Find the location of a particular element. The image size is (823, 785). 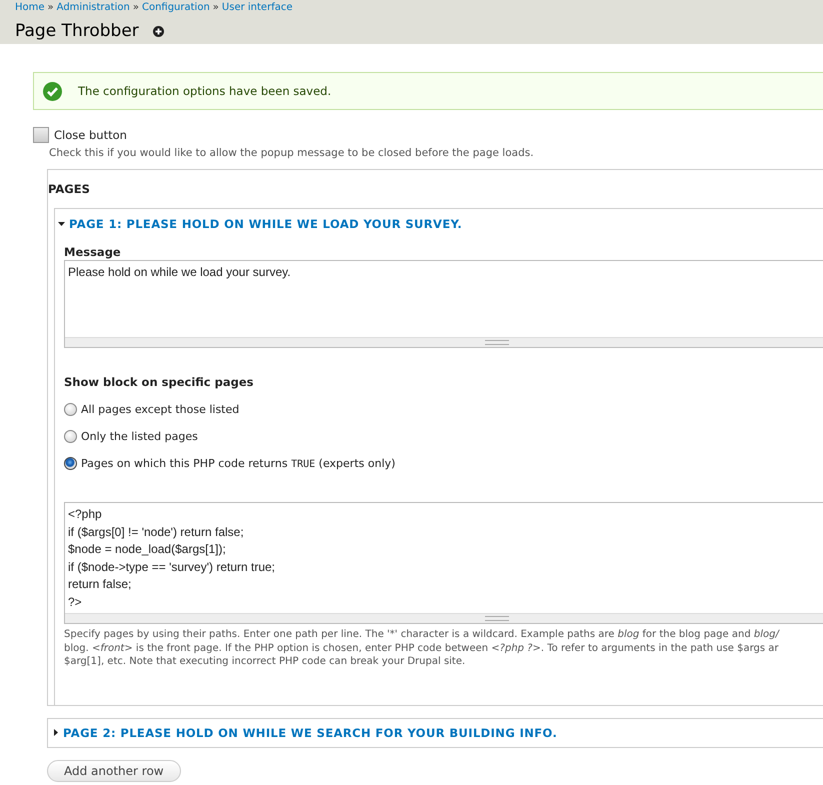

breadcrumb-link: Configuration is located at coordinates (176, 7).